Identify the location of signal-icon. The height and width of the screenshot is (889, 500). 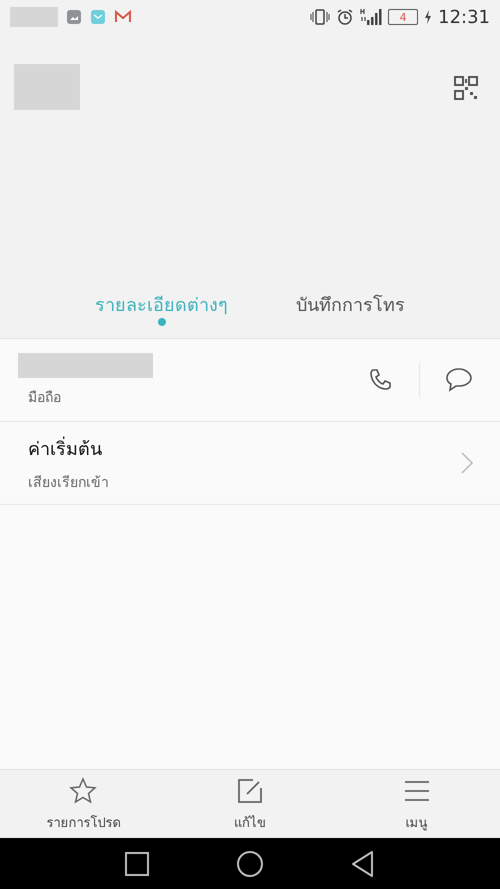
(371, 17).